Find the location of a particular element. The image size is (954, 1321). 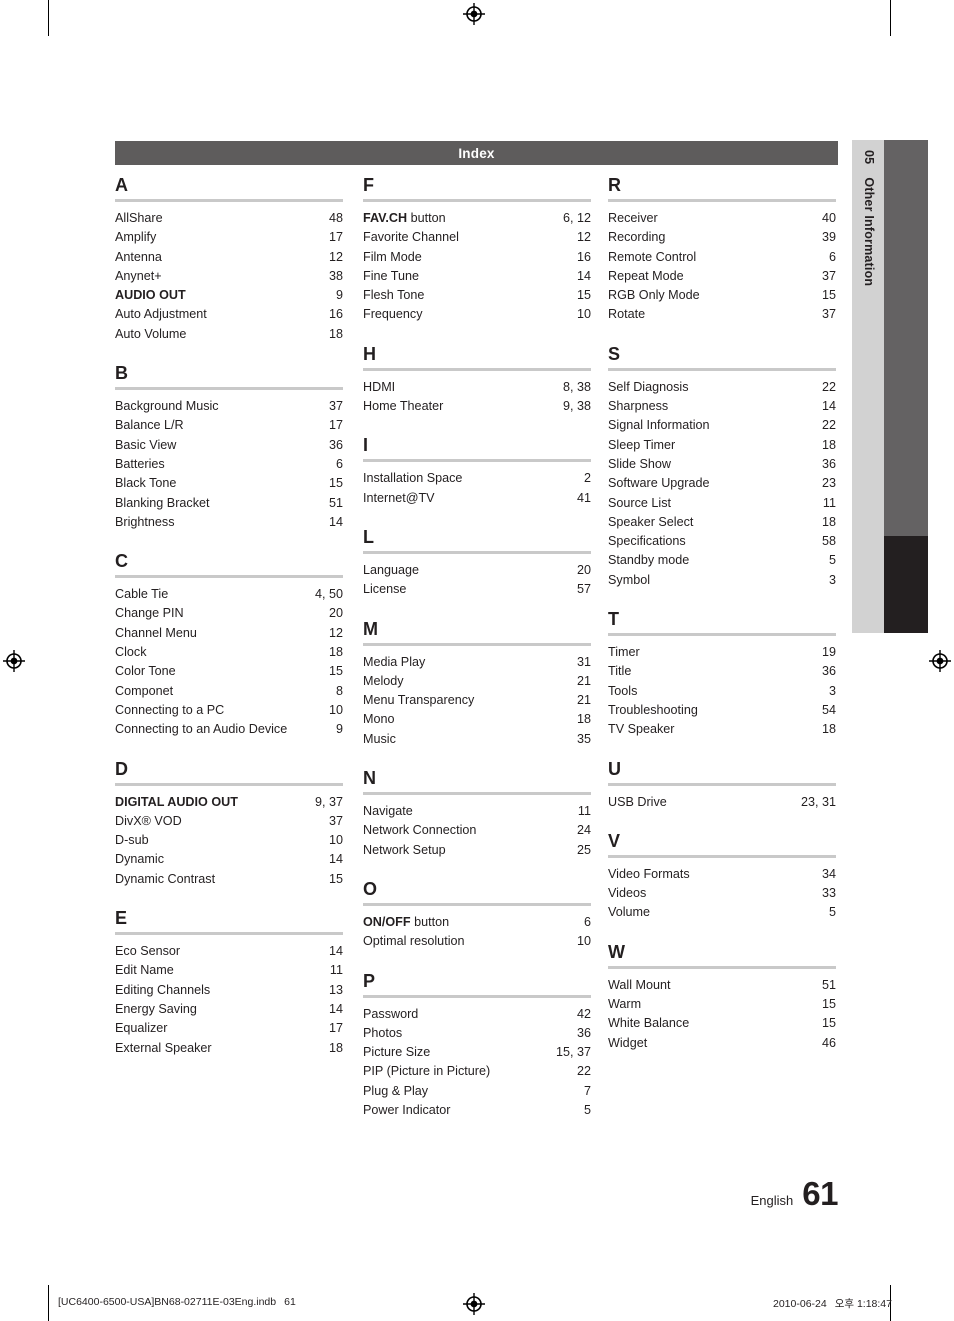

index-entry: Blanking Bracket 51 is located at coordinates (229, 503).